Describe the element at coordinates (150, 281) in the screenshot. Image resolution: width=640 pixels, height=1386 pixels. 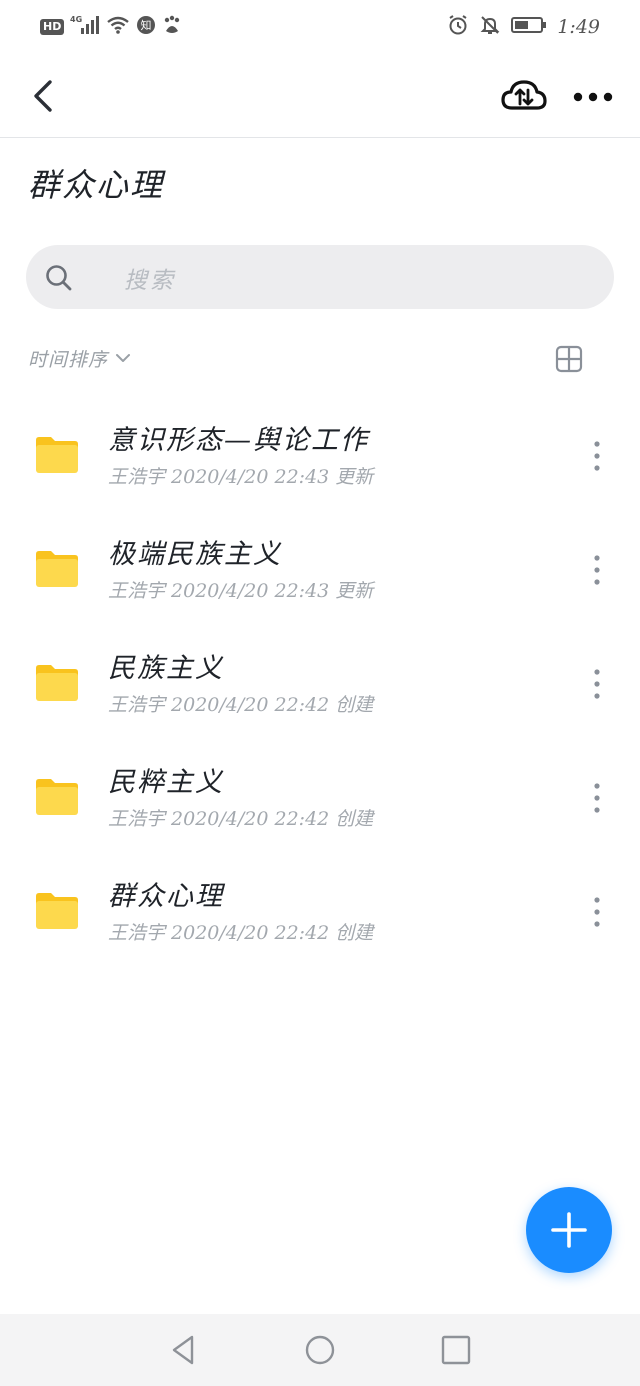
I see `search-placeholder: 搜索` at that location.